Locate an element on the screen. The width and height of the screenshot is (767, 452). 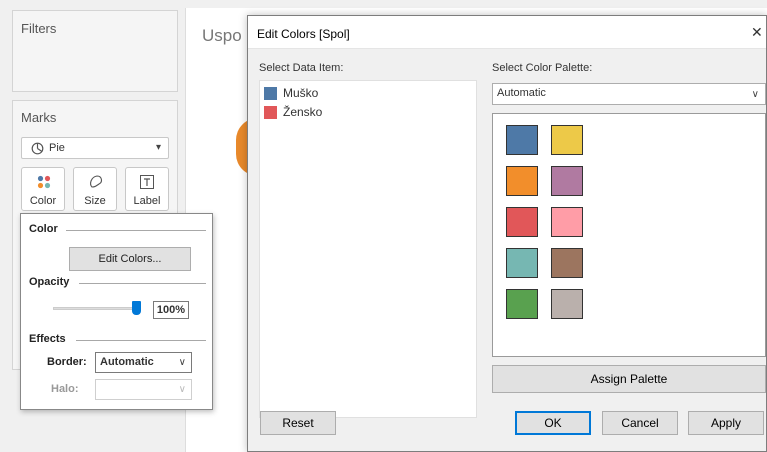
sheet-title: Uspo is located at coordinates (222, 35).